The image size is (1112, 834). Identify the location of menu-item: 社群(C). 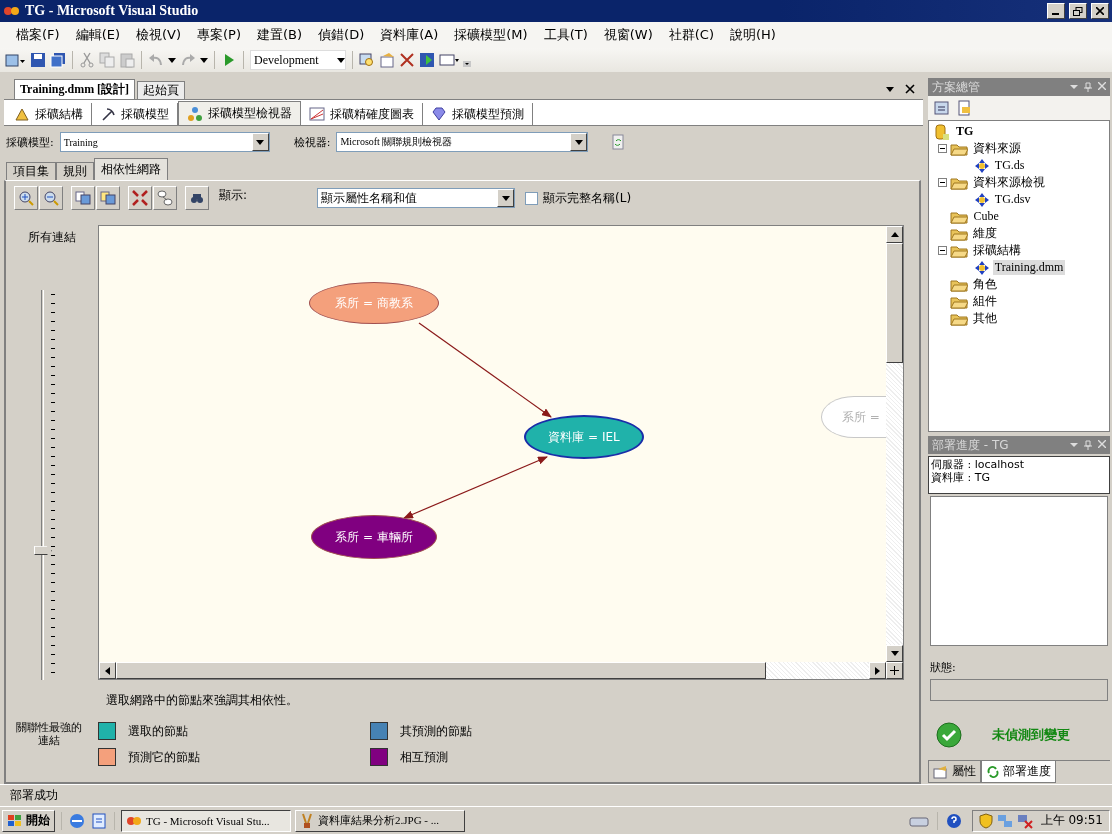
(691, 35).